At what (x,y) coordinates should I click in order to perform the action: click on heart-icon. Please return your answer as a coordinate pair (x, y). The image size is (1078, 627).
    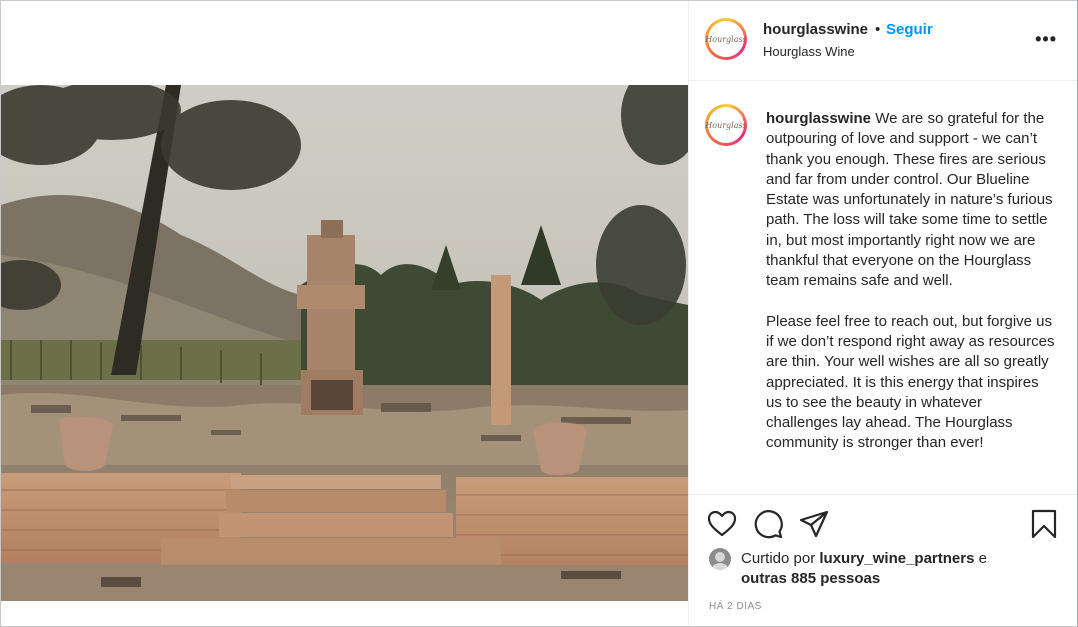
    Looking at the image, I should click on (722, 524).